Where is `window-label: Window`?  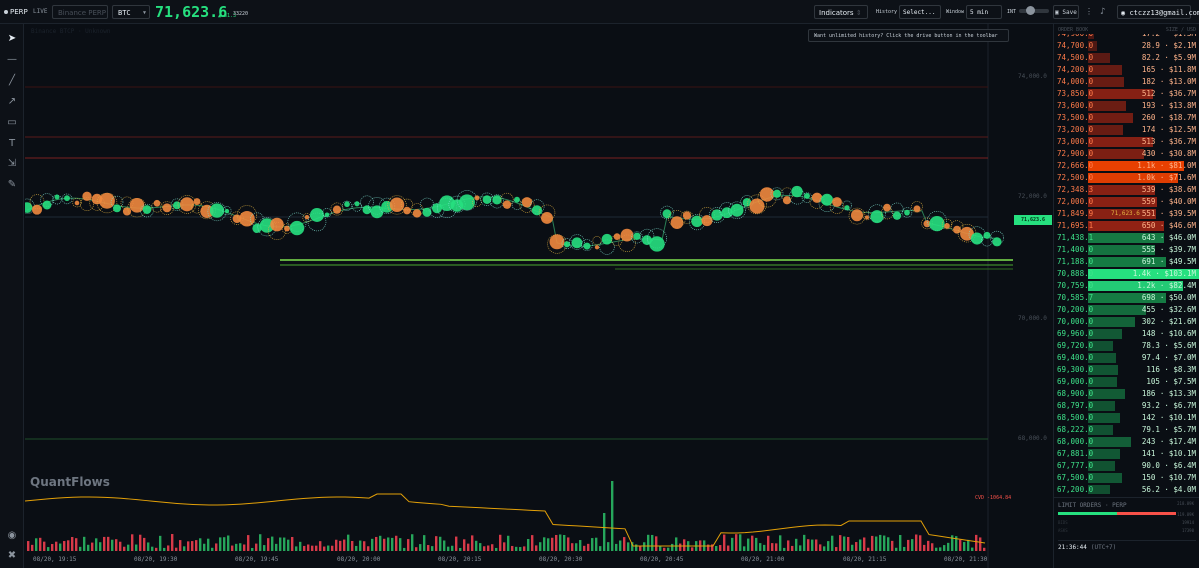 window-label: Window is located at coordinates (955, 12).